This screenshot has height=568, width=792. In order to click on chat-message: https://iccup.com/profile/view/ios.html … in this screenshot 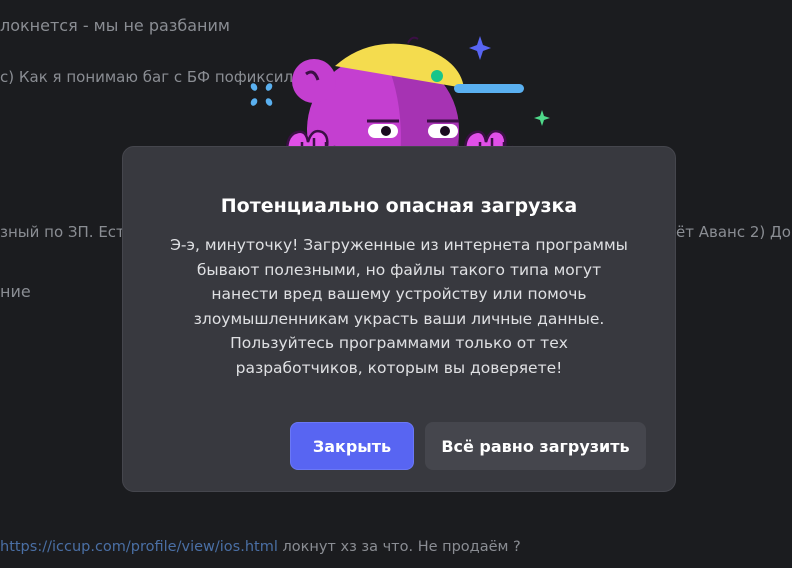, I will do `click(260, 547)`.